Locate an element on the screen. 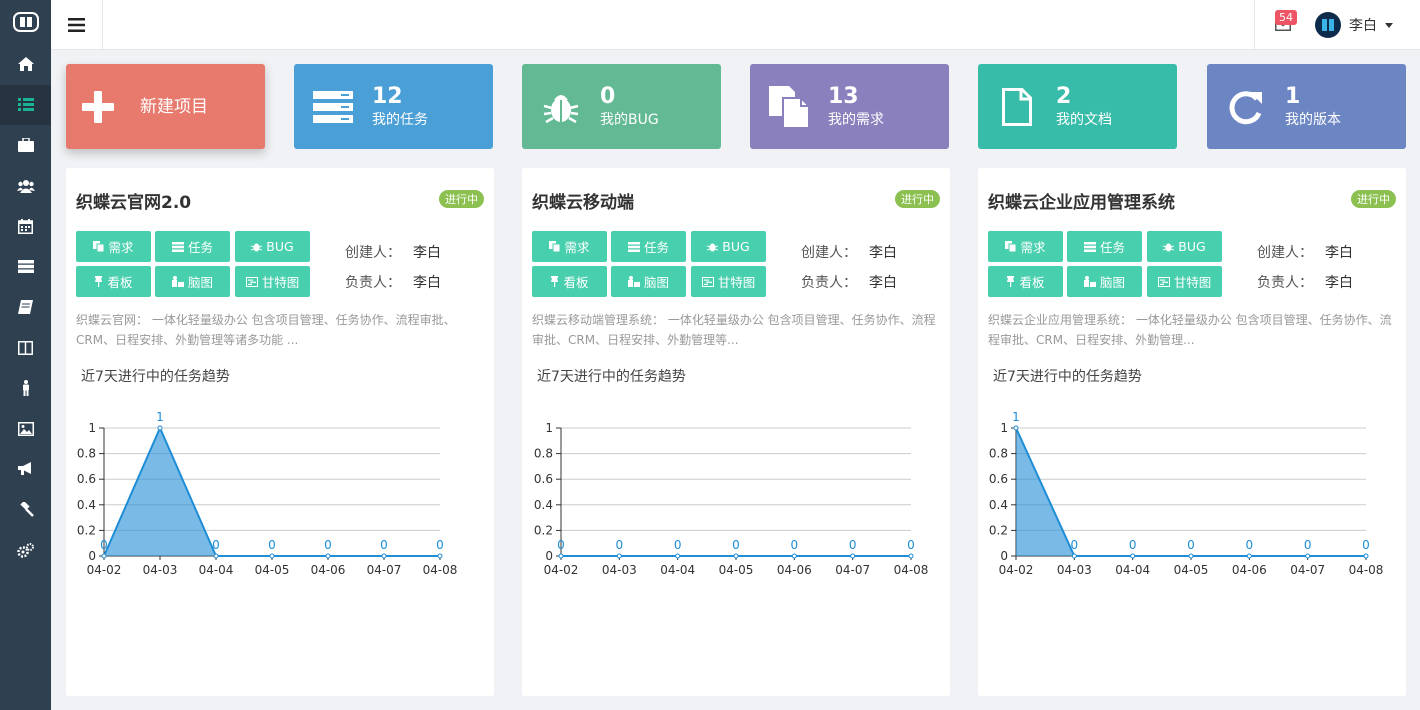 This screenshot has height=710, width=1420. menu-toggle-button is located at coordinates (77, 25).